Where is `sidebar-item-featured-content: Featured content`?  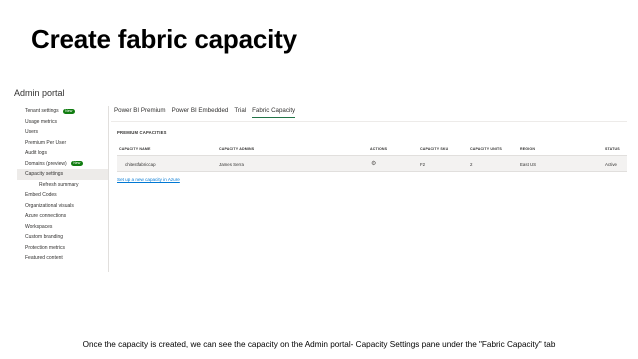
sidebar-item-featured-content: Featured content is located at coordinates (62, 258).